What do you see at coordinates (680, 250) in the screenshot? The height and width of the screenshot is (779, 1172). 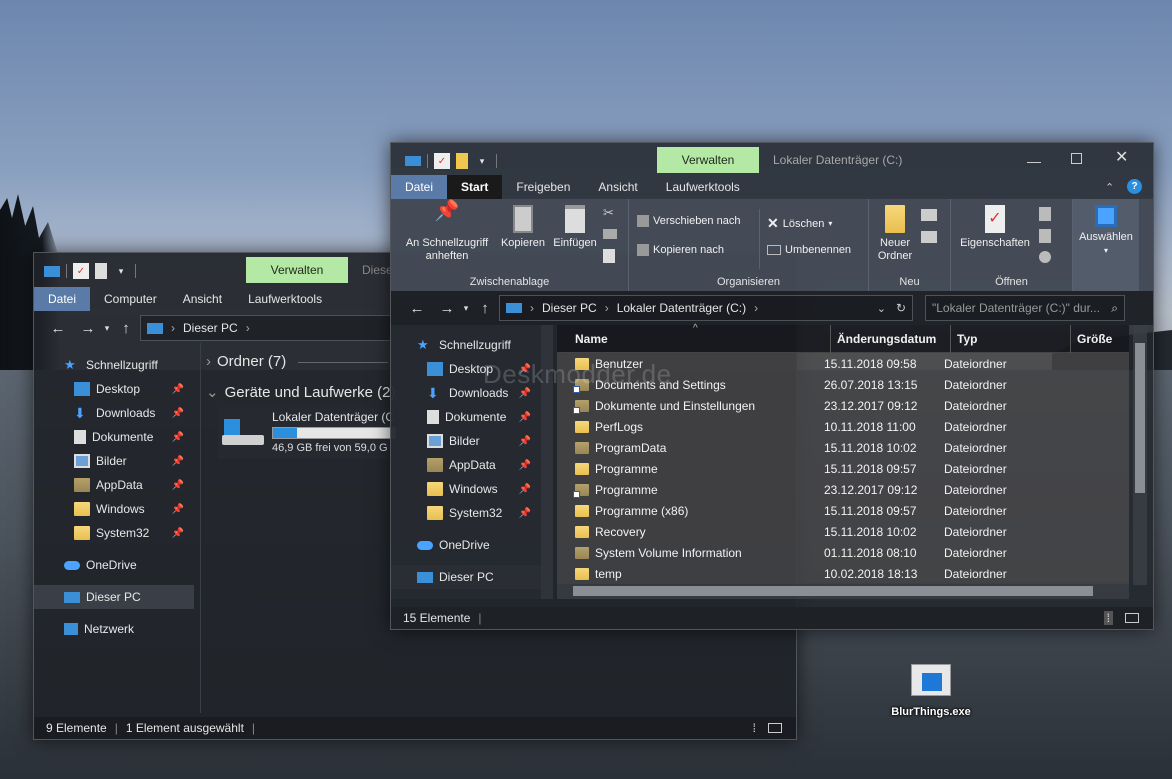 I see `copy-to-button: Kopieren nach` at bounding box center [680, 250].